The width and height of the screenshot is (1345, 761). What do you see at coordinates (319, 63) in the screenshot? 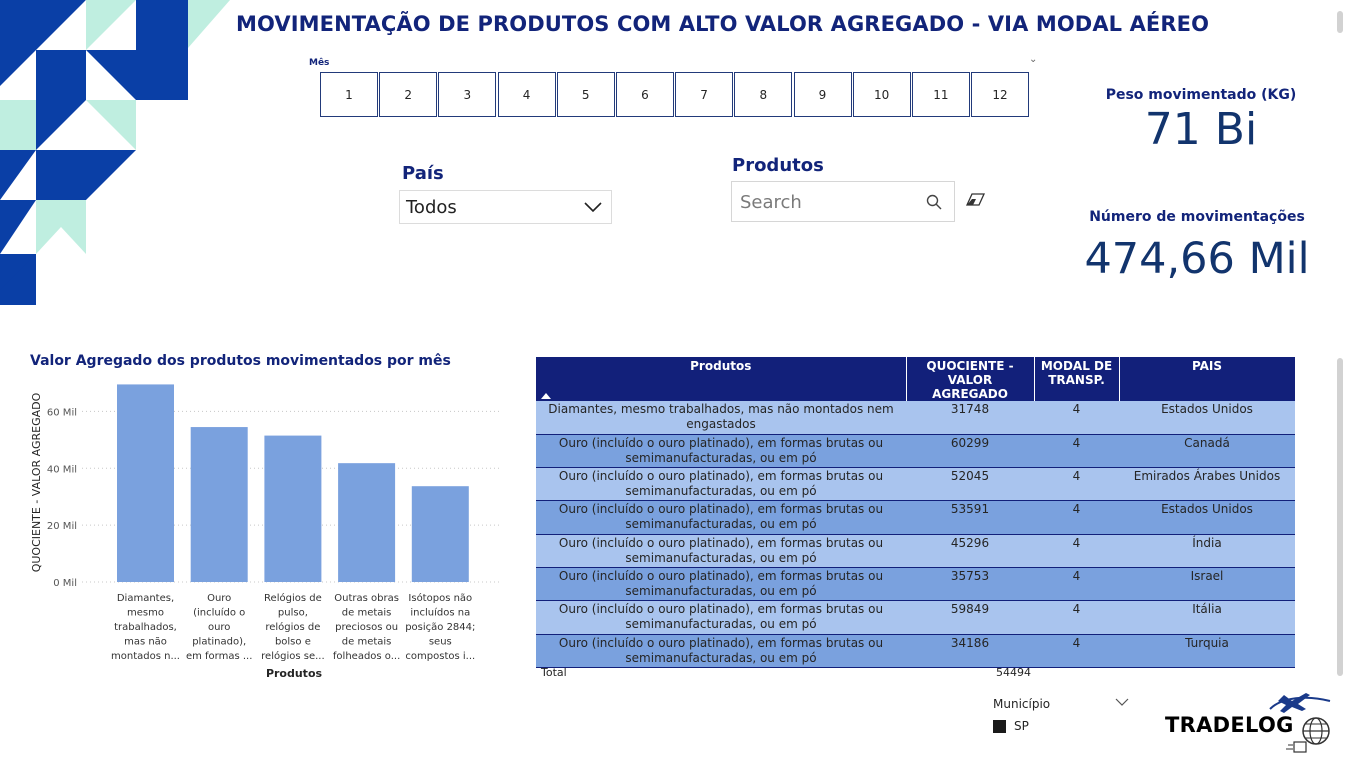
I see `month-slicer-label: Mês` at bounding box center [319, 63].